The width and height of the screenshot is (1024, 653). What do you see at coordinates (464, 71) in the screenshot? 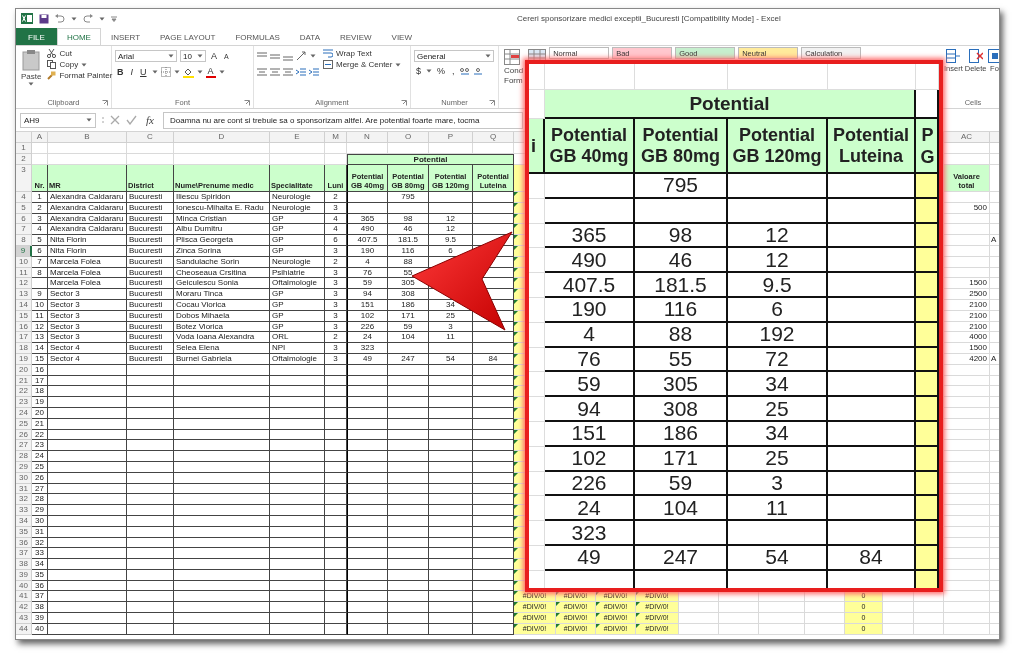
I see `increase-decimal-icon` at bounding box center [464, 71].